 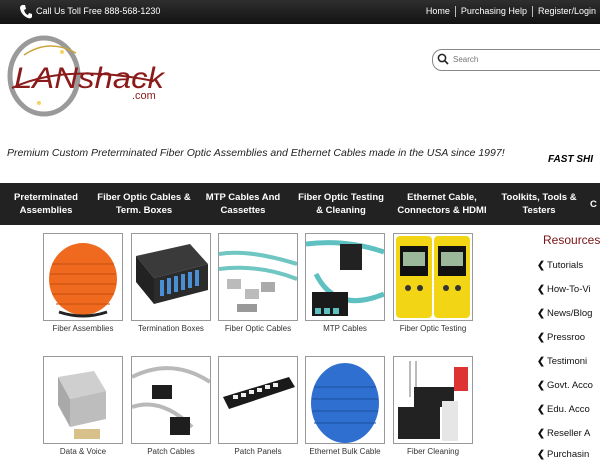 I want to click on product-caption: Fiber Optic Cables, so click(x=258, y=328).